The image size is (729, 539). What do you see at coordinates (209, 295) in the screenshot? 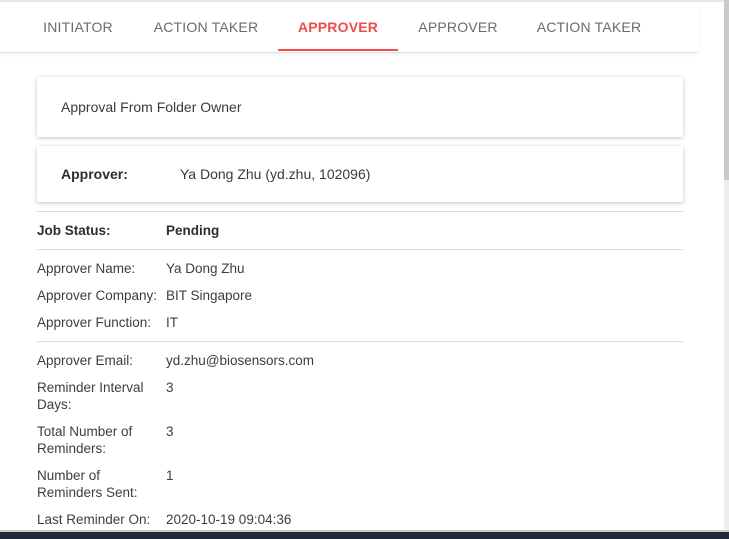
I see `approver-company-value: BIT Singapore` at bounding box center [209, 295].